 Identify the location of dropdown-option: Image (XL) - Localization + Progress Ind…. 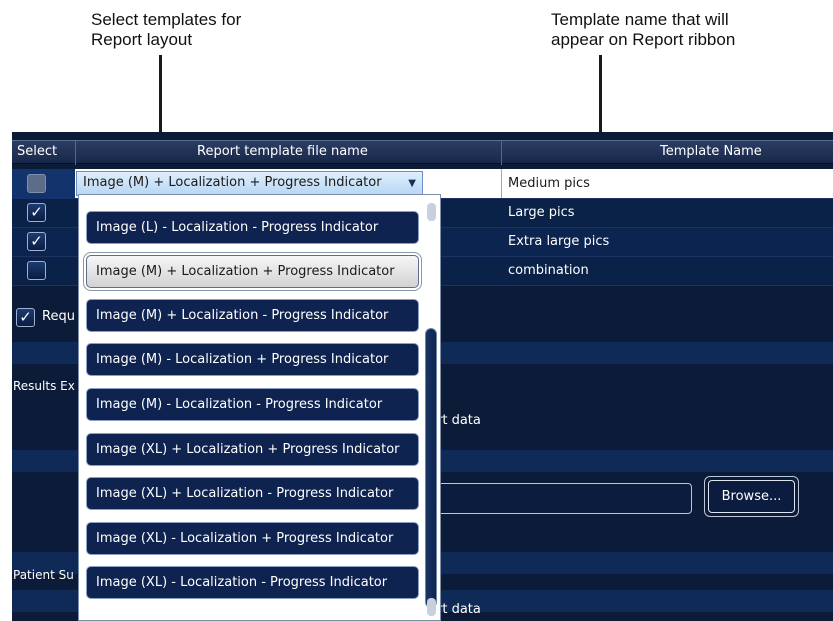
(252, 538).